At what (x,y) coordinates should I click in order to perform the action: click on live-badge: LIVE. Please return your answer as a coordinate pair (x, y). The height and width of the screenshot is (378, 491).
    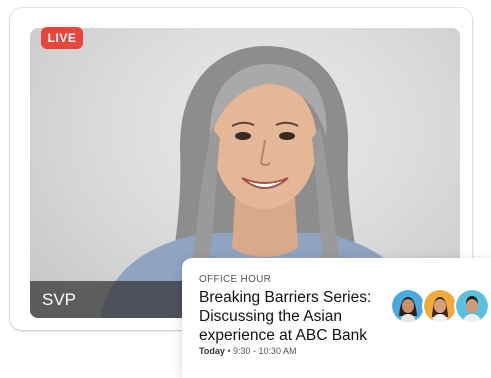
    Looking at the image, I should click on (62, 38).